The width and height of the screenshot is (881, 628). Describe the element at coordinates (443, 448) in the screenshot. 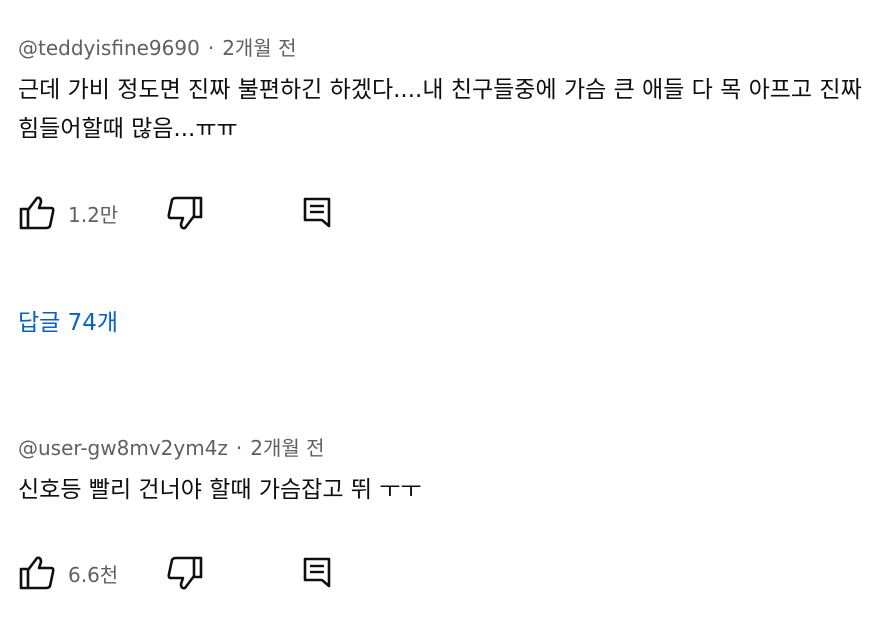

I see `comment-meta: @user-gw8mv2ym4z · 2개월 전` at that location.